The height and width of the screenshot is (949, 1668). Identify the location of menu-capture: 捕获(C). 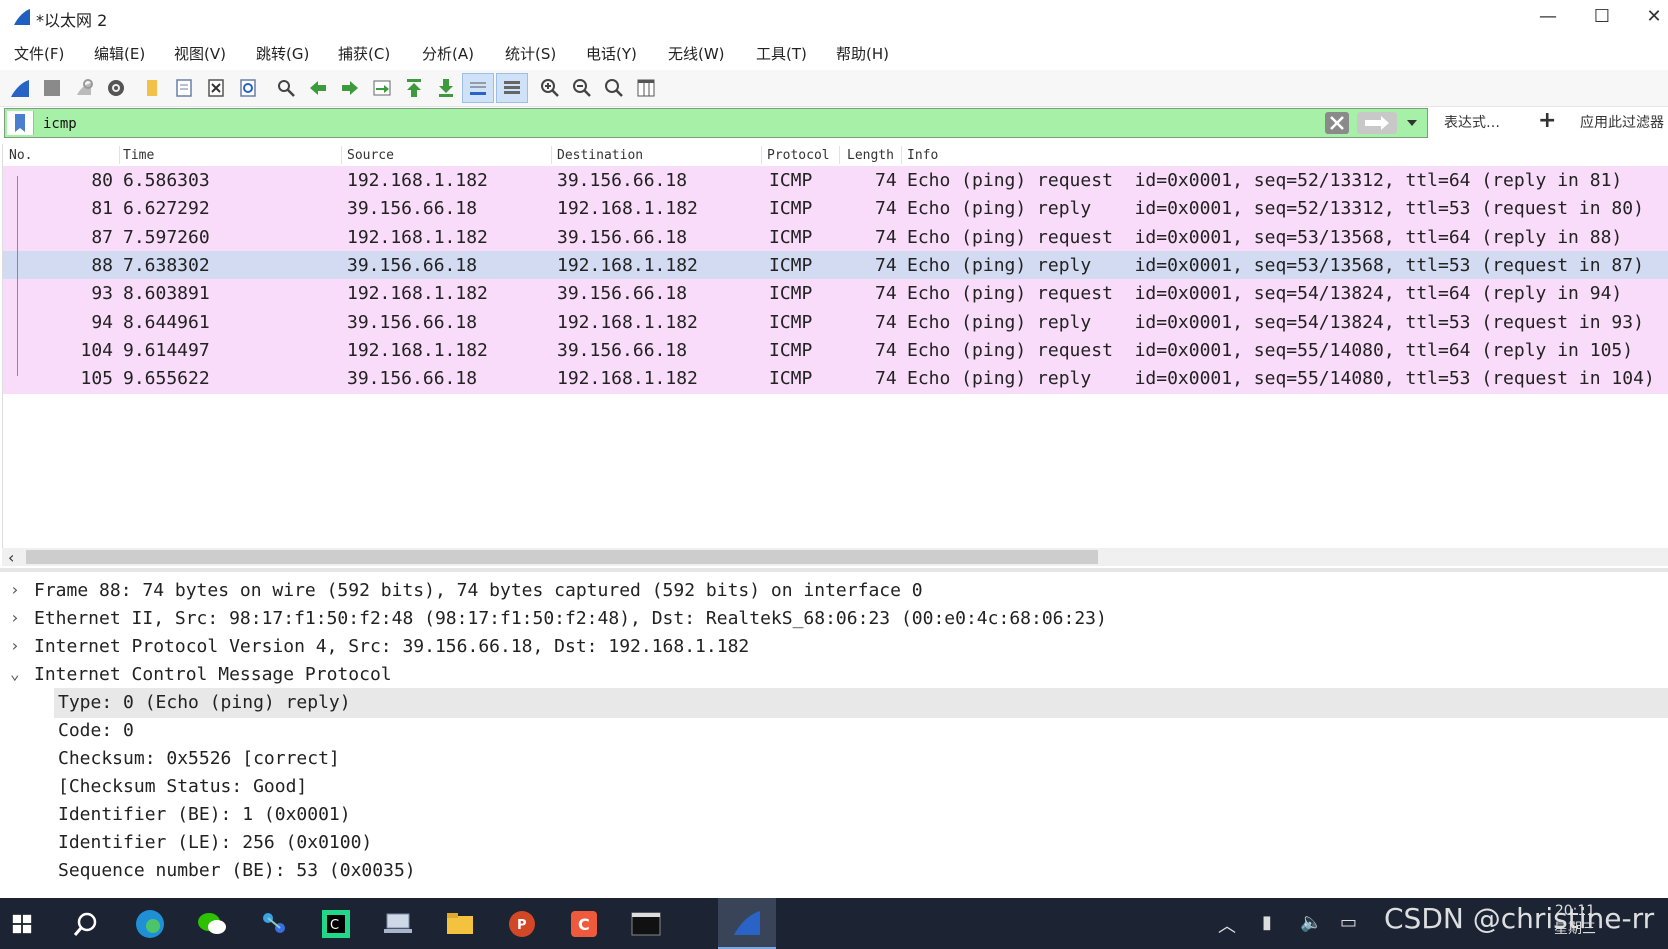
(364, 53).